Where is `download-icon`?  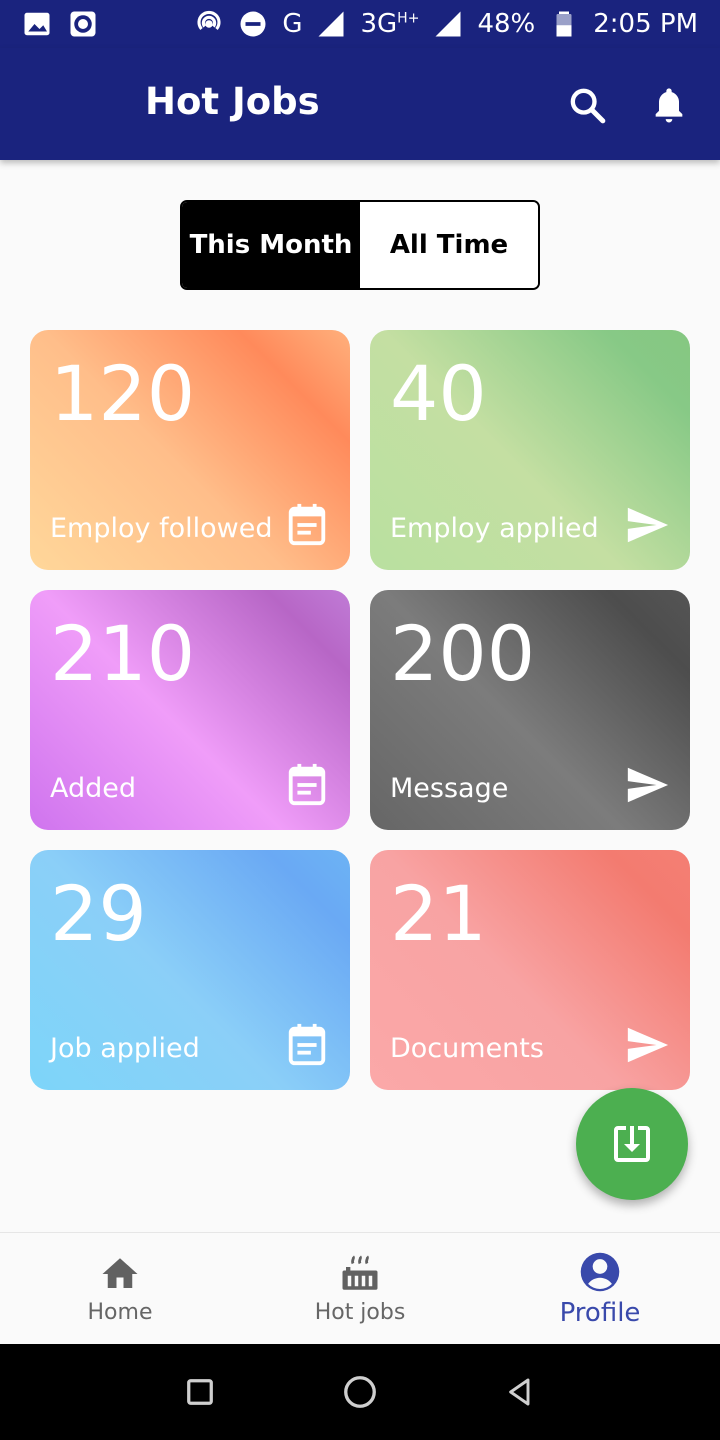 download-icon is located at coordinates (632, 1144).